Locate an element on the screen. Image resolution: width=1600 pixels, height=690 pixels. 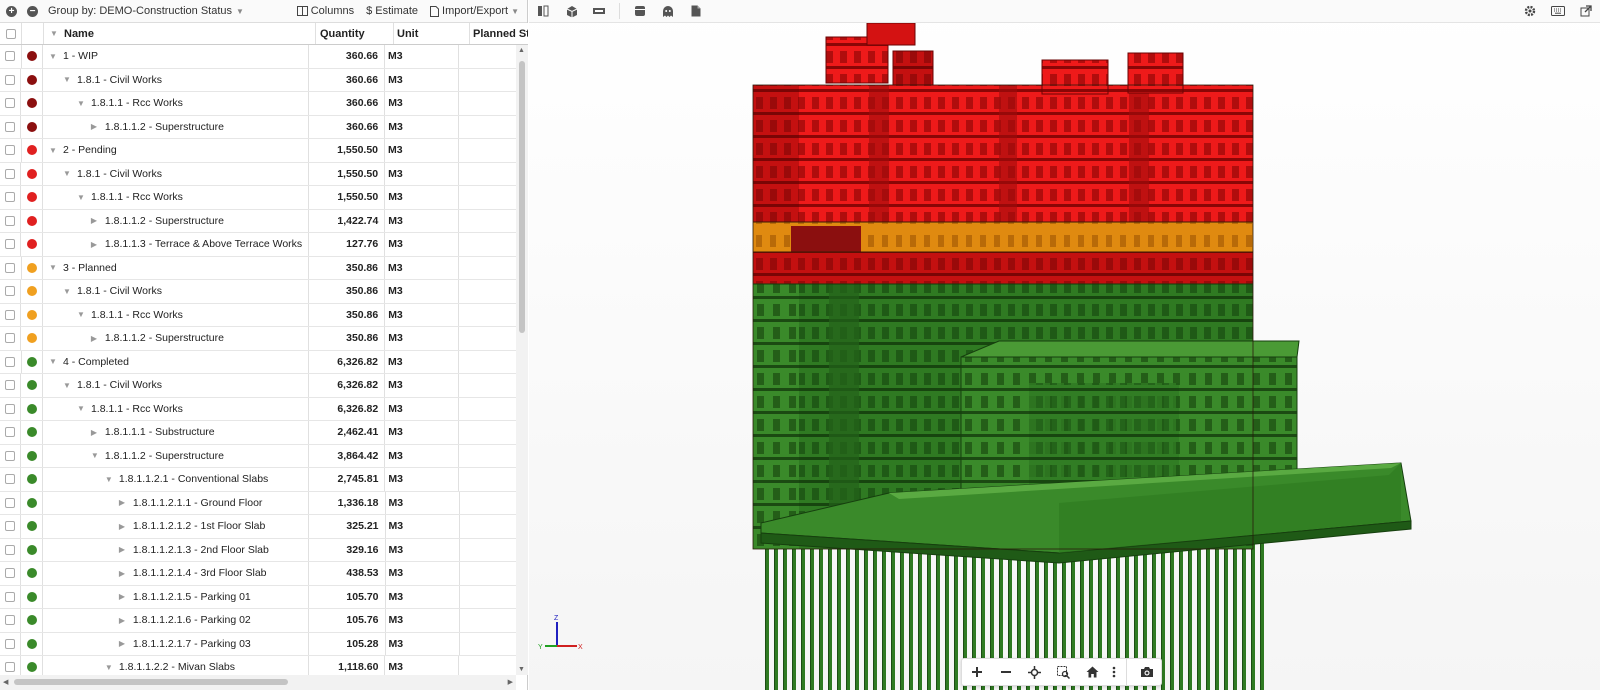
name-cell: ▶ 1.8.1.1.2.1.2 - 1st Floor Slab is located at coordinates (176, 526).